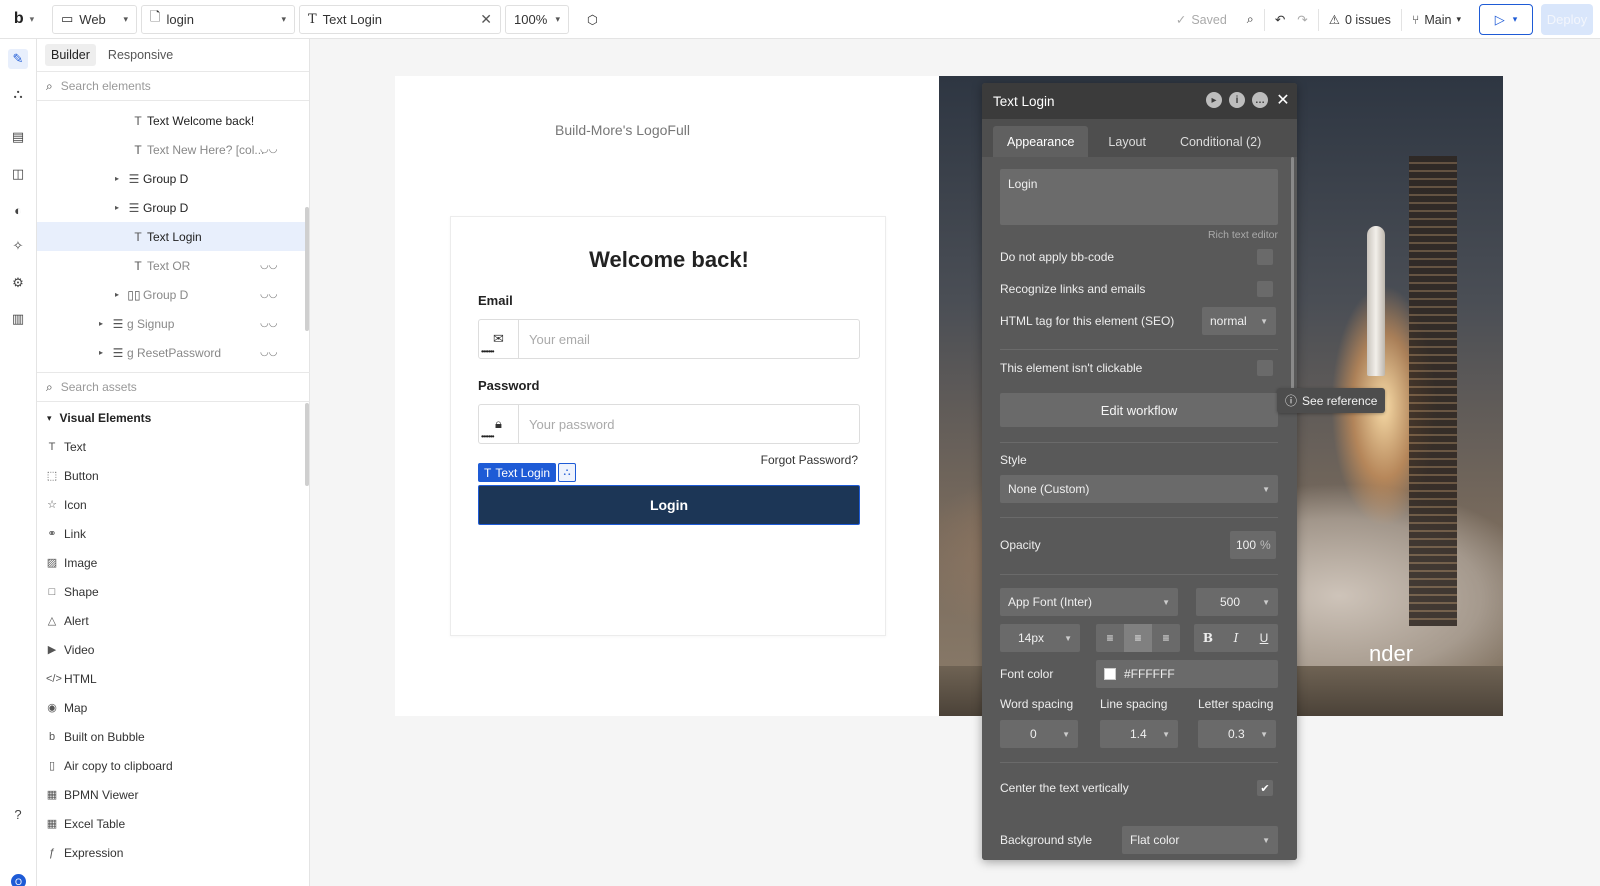 This screenshot has width=1600, height=886. Describe the element at coordinates (84, 852) in the screenshot. I see `asset-expression: ƒ Expression` at that location.